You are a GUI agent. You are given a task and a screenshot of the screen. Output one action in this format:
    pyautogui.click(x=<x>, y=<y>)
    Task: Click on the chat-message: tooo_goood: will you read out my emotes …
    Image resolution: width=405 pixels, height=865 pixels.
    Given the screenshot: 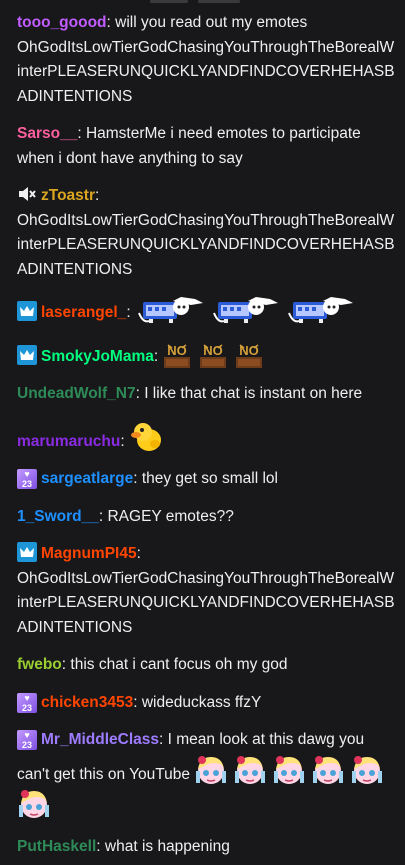 What is the action you would take?
    pyautogui.click(x=202, y=59)
    